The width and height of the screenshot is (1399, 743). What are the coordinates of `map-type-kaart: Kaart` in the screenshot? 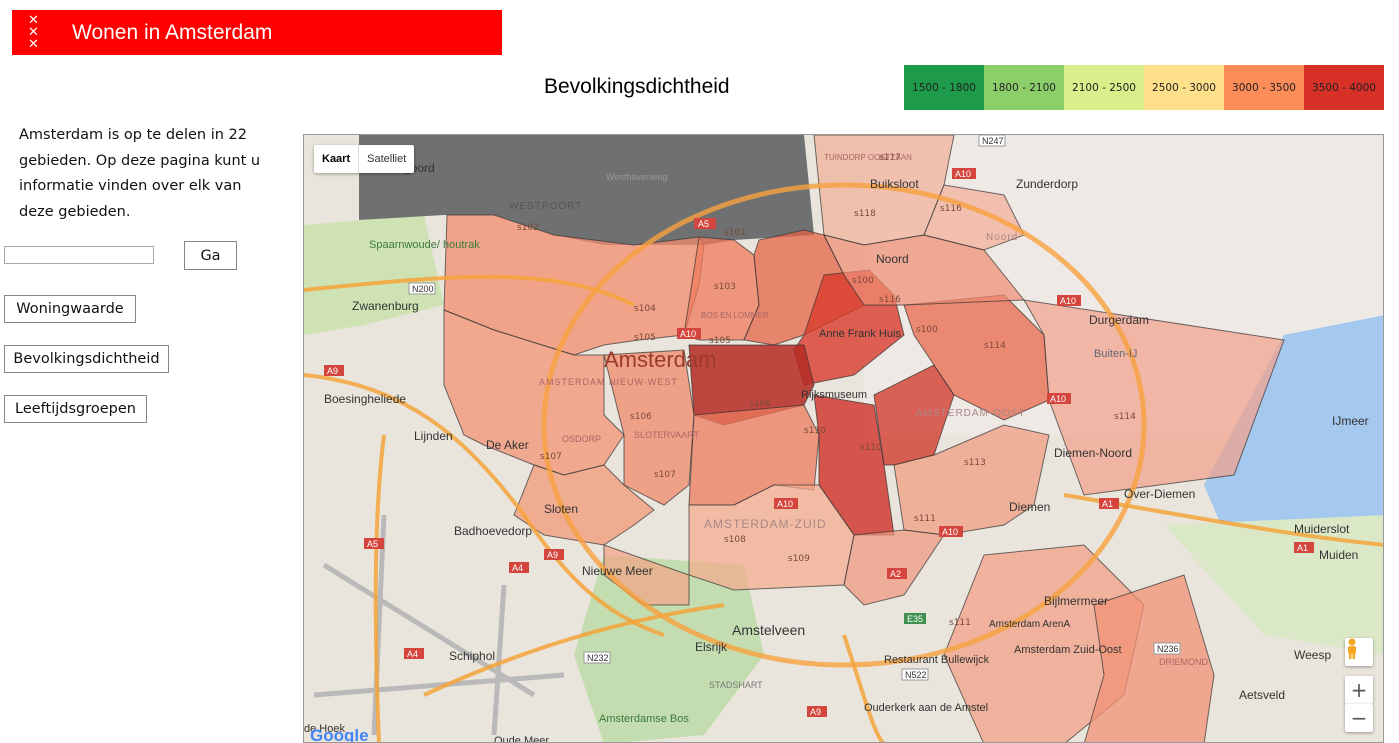 It's located at (337, 159).